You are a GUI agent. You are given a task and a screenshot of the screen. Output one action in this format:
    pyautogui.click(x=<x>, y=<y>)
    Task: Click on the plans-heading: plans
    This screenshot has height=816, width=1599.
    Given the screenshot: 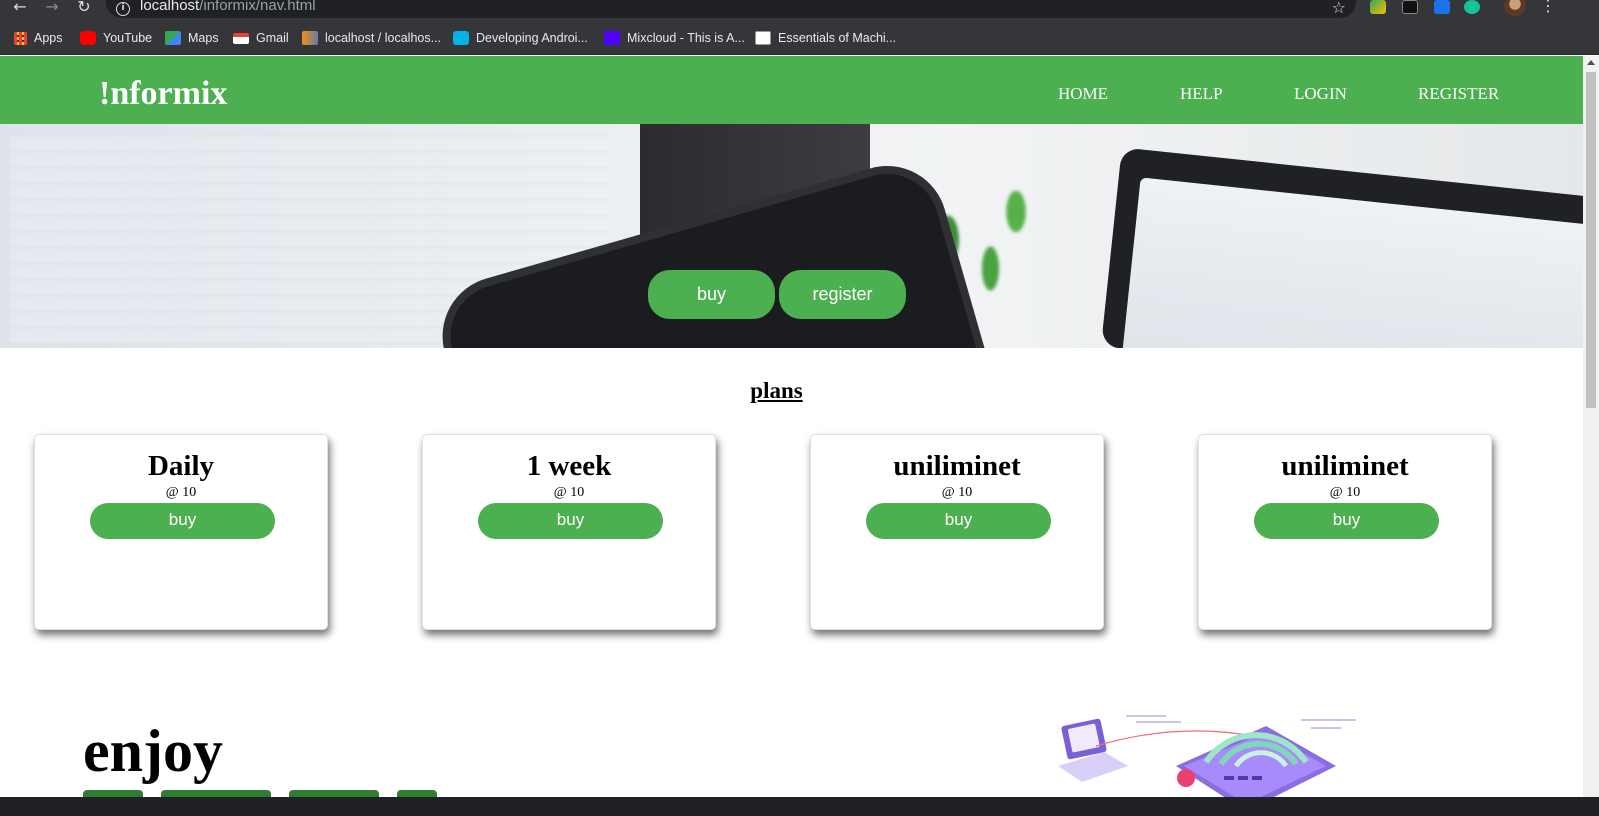 What is the action you would take?
    pyautogui.click(x=776, y=390)
    